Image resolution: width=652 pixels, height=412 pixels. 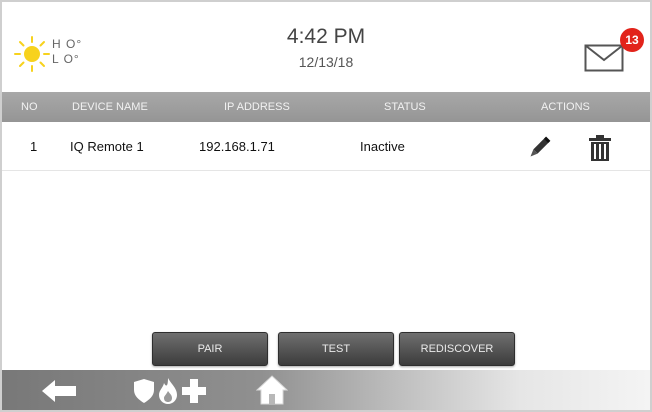 What do you see at coordinates (272, 390) in the screenshot?
I see `home-icon` at bounding box center [272, 390].